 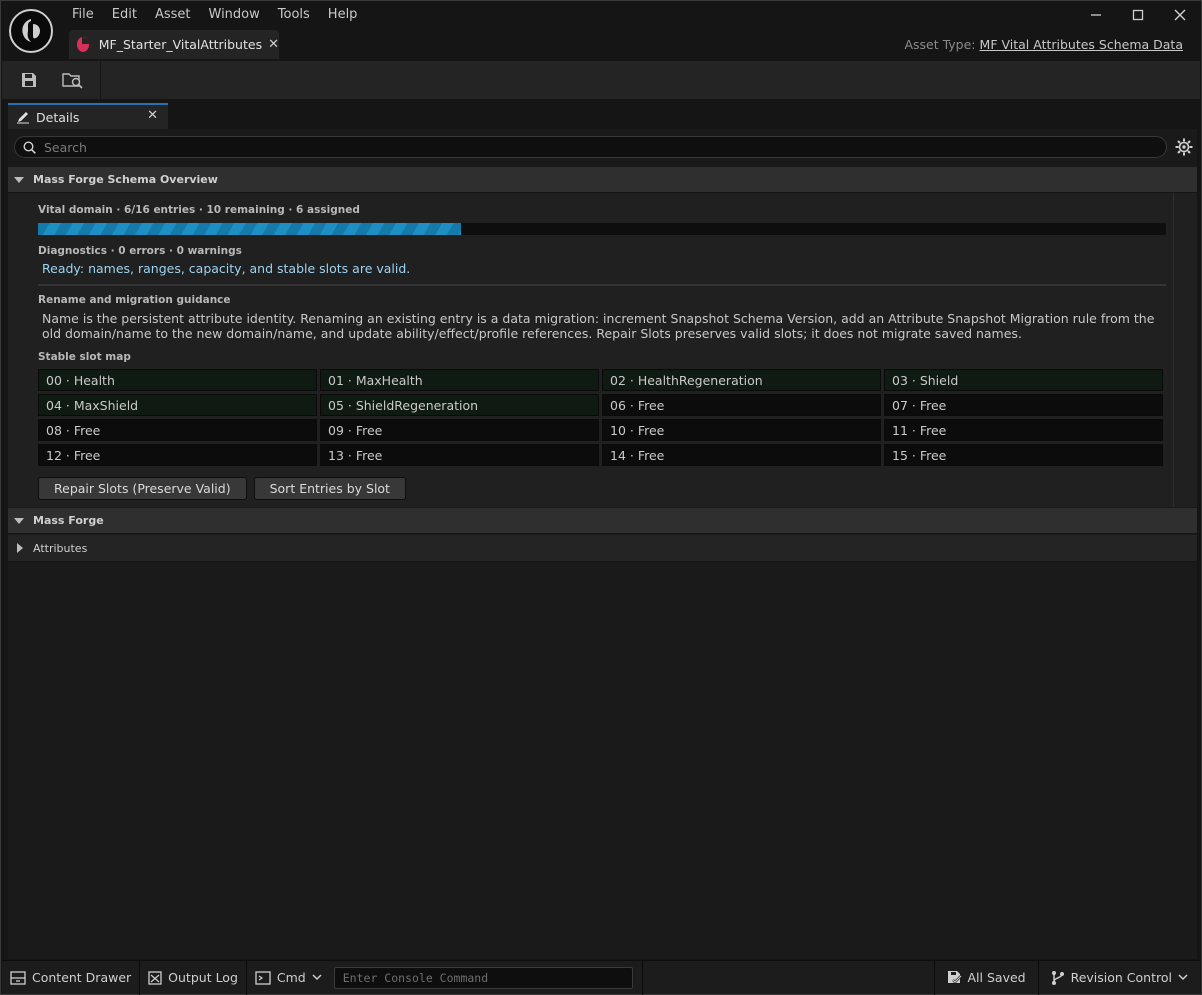 I want to click on slot-assigned: 00 · Health, so click(x=177, y=380).